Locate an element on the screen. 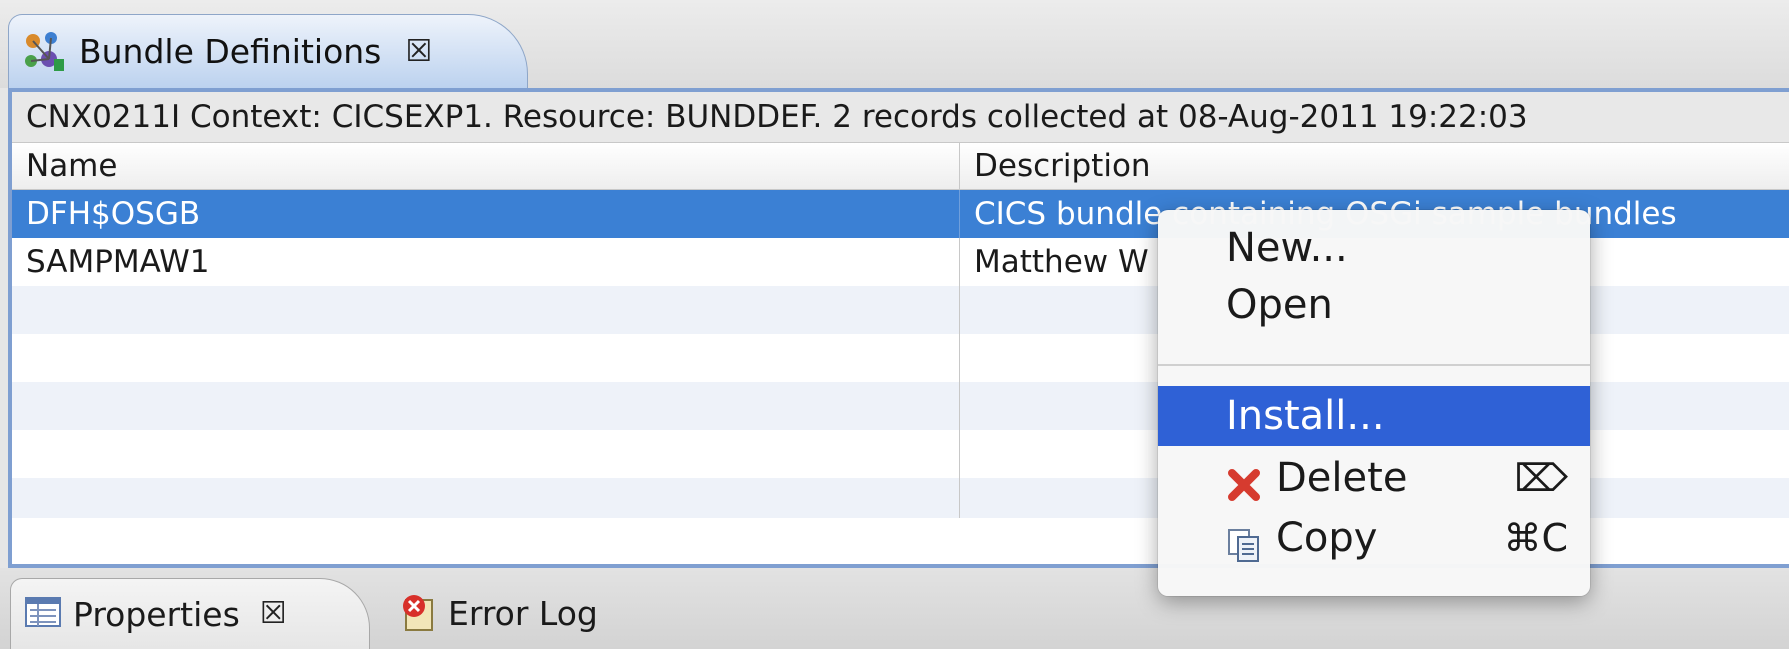  table-header: Name Description is located at coordinates (900, 166).